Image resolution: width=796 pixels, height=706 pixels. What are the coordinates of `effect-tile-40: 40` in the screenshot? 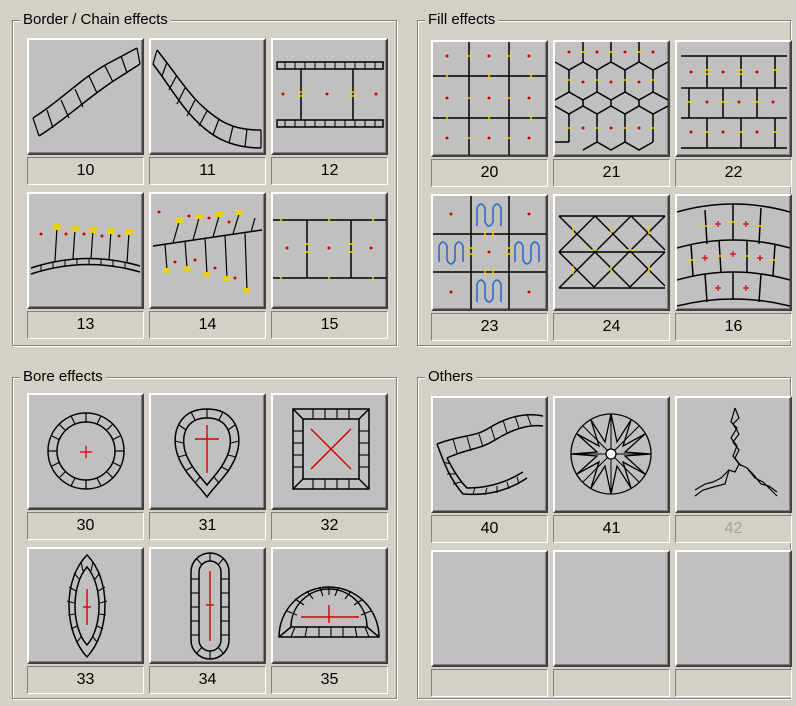 It's located at (489, 469).